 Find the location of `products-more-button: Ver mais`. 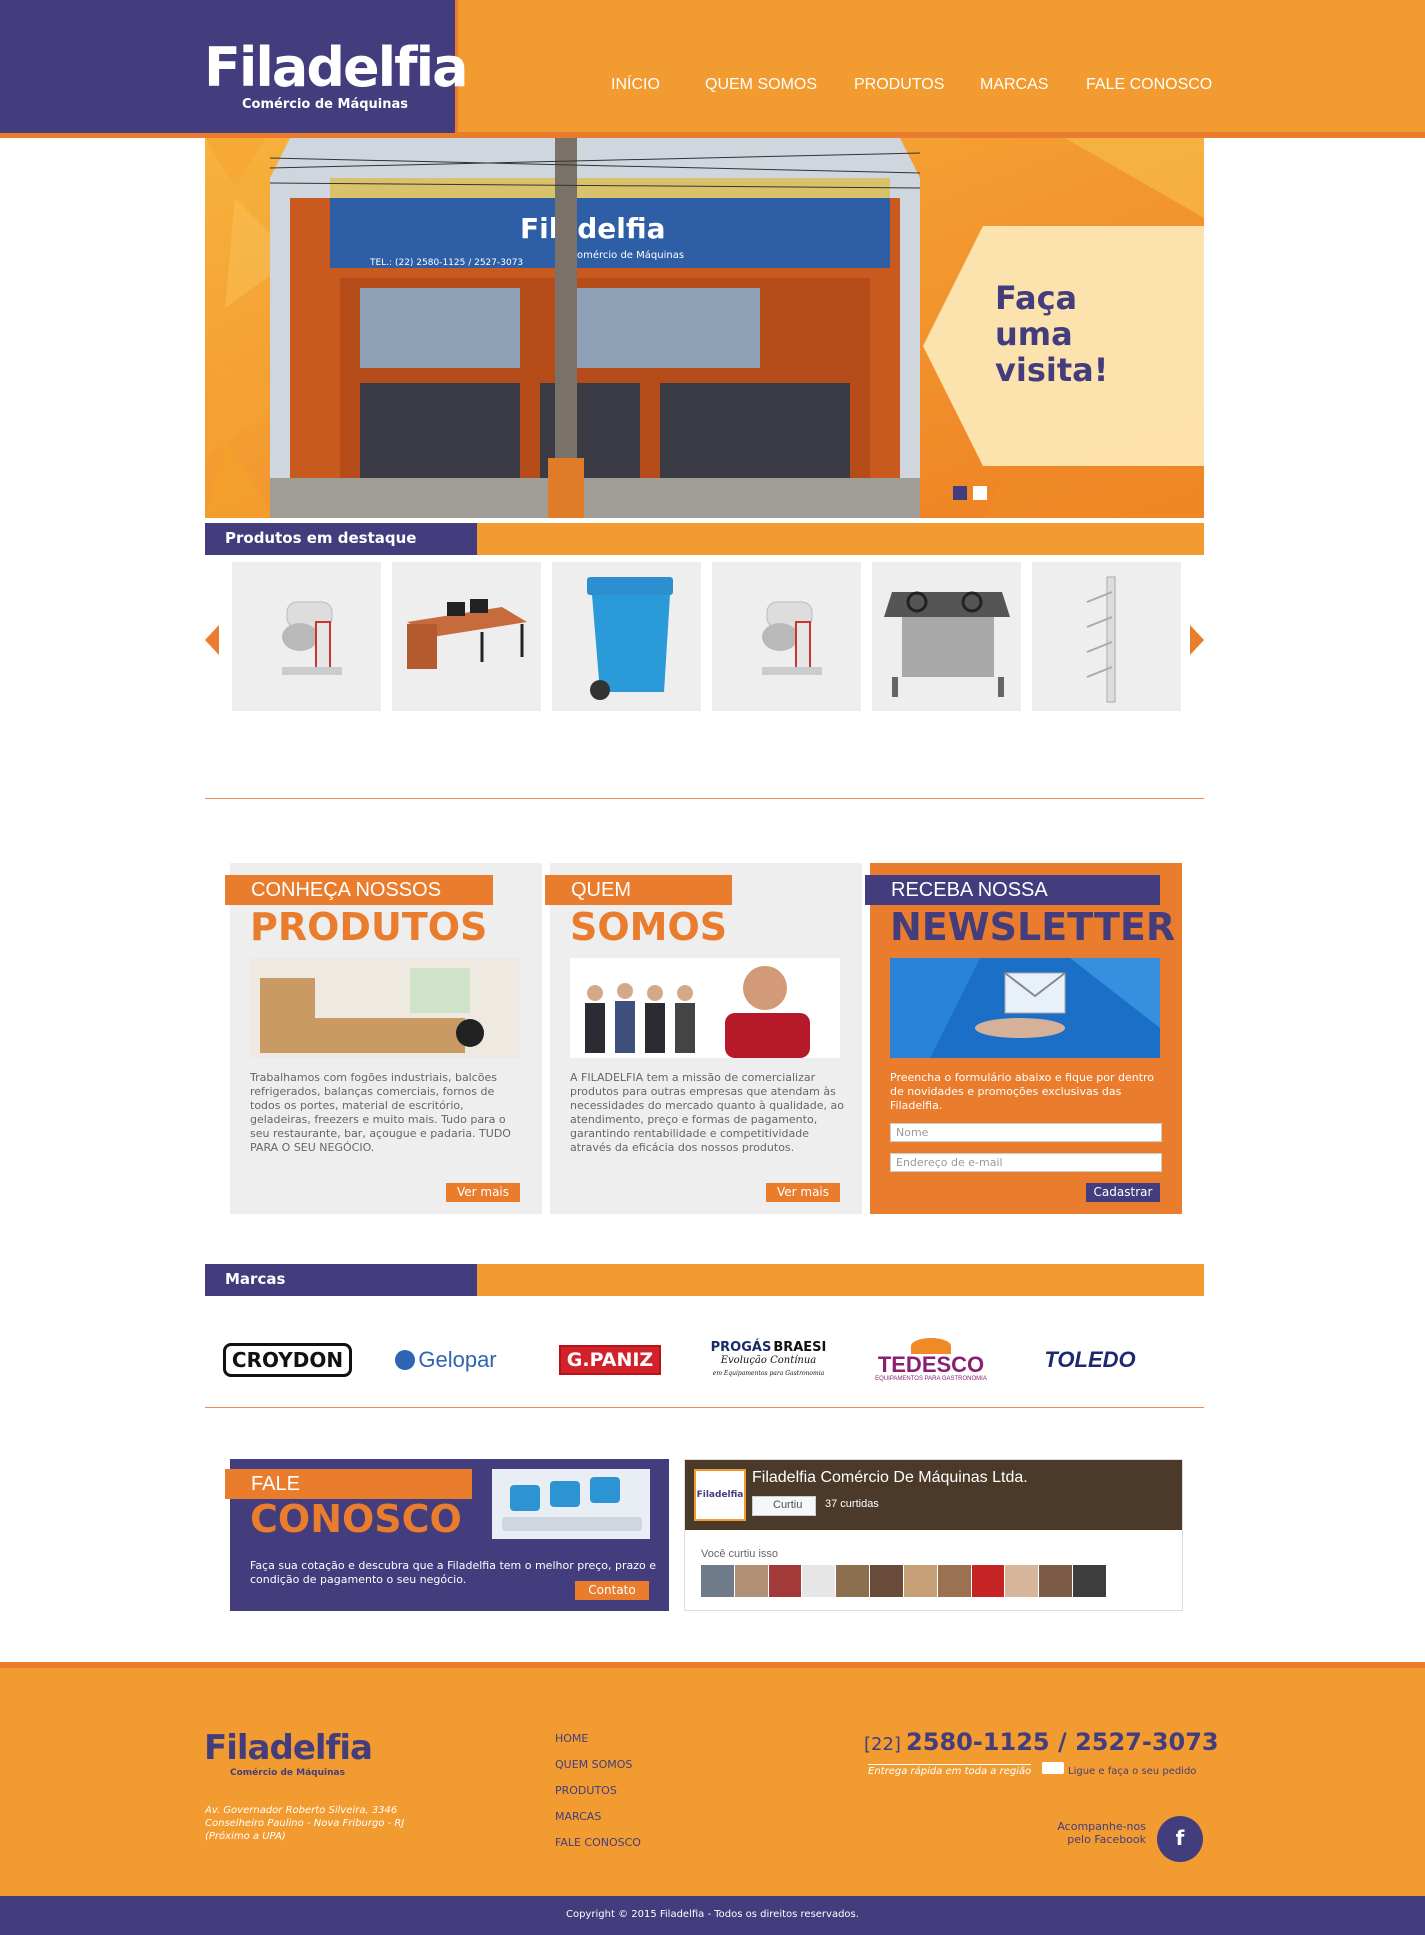

products-more-button: Ver mais is located at coordinates (483, 1192).